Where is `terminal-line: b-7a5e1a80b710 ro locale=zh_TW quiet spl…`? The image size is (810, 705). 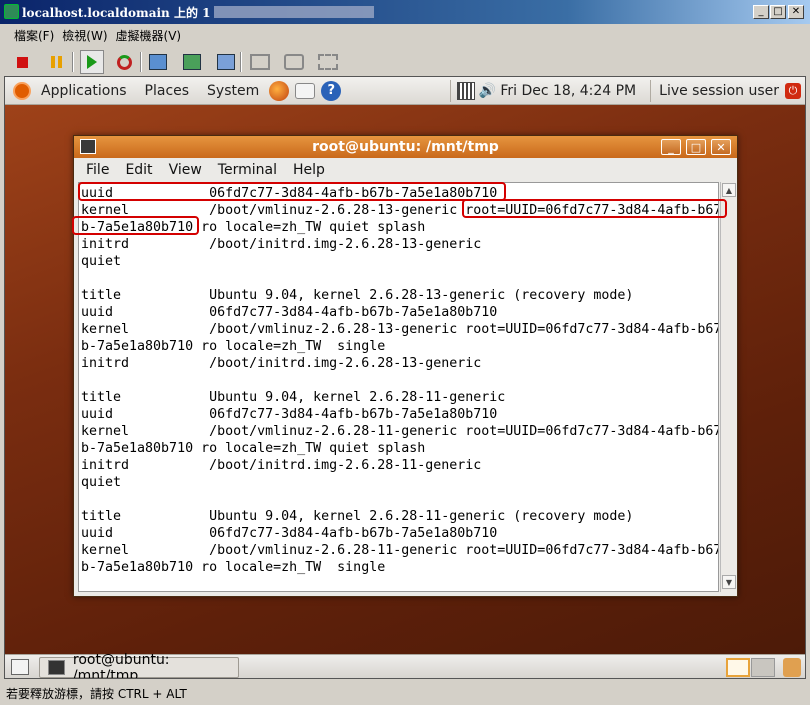 terminal-line: b-7a5e1a80b710 ro locale=zh_TW quiet spl… is located at coordinates (253, 448).